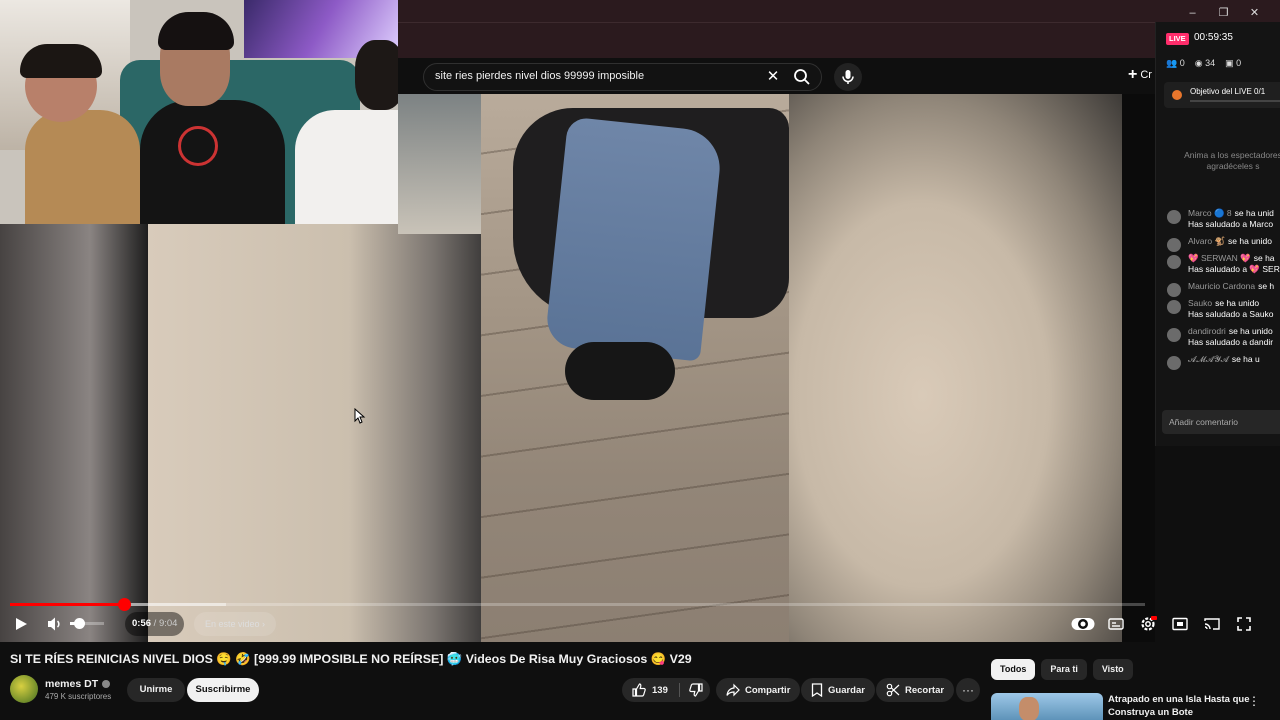  I want to click on channel-name: memes DT, so click(71, 684).